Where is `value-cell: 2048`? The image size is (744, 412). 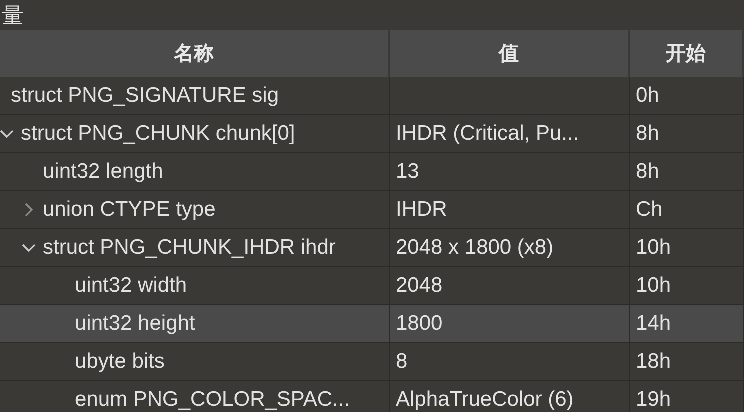 value-cell: 2048 is located at coordinates (510, 286).